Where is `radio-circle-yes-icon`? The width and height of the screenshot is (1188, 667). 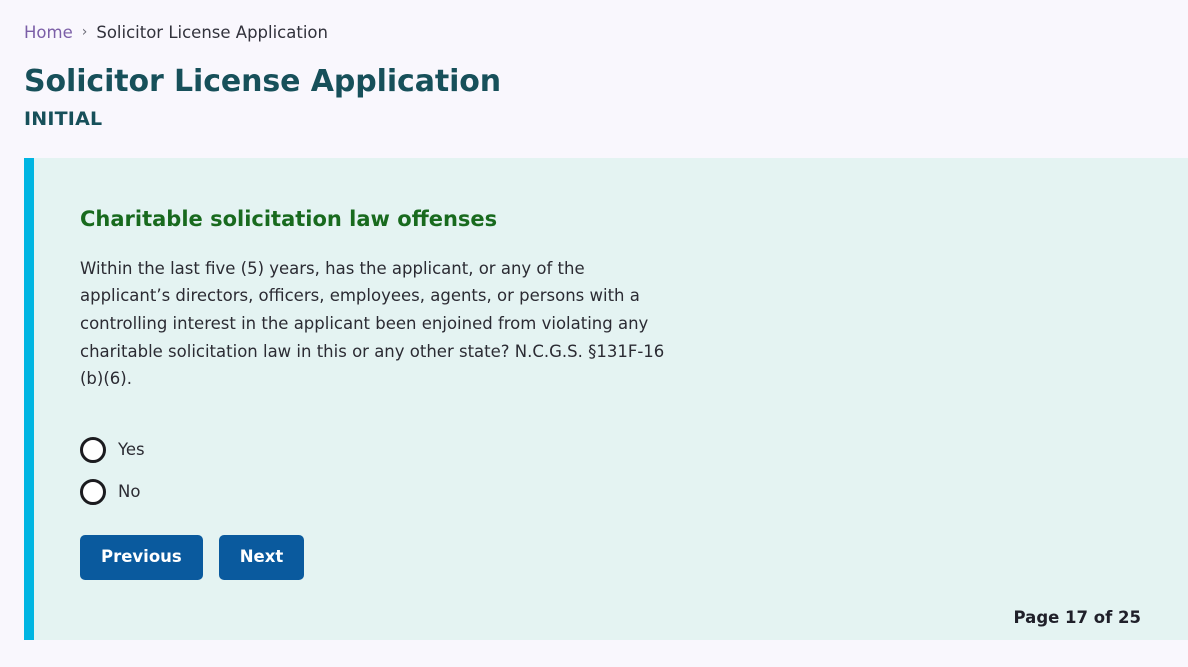
radio-circle-yes-icon is located at coordinates (93, 450).